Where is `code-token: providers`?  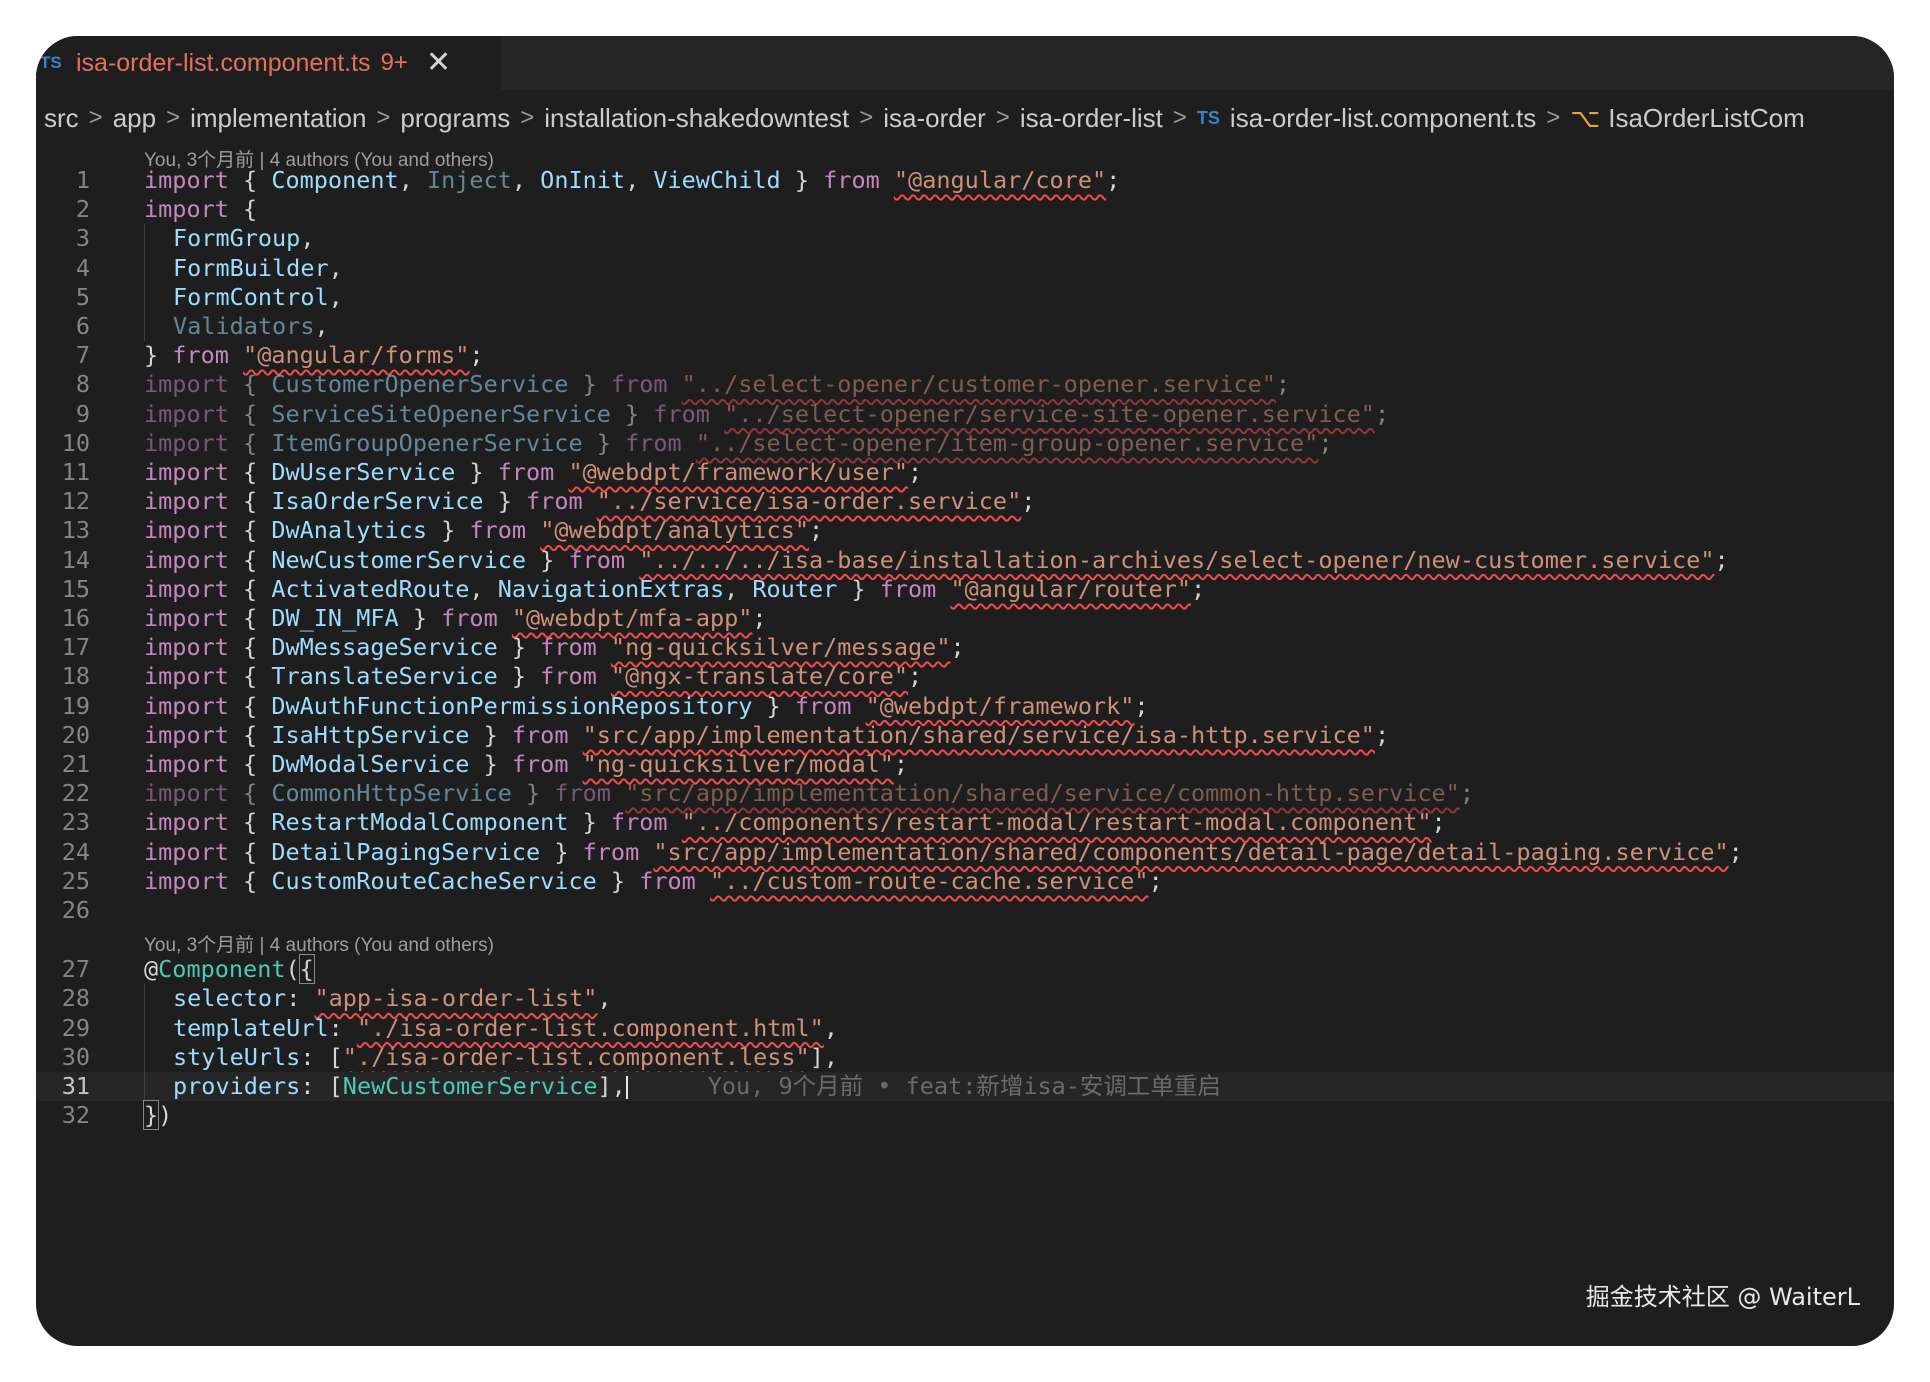
code-token: providers is located at coordinates (237, 1086).